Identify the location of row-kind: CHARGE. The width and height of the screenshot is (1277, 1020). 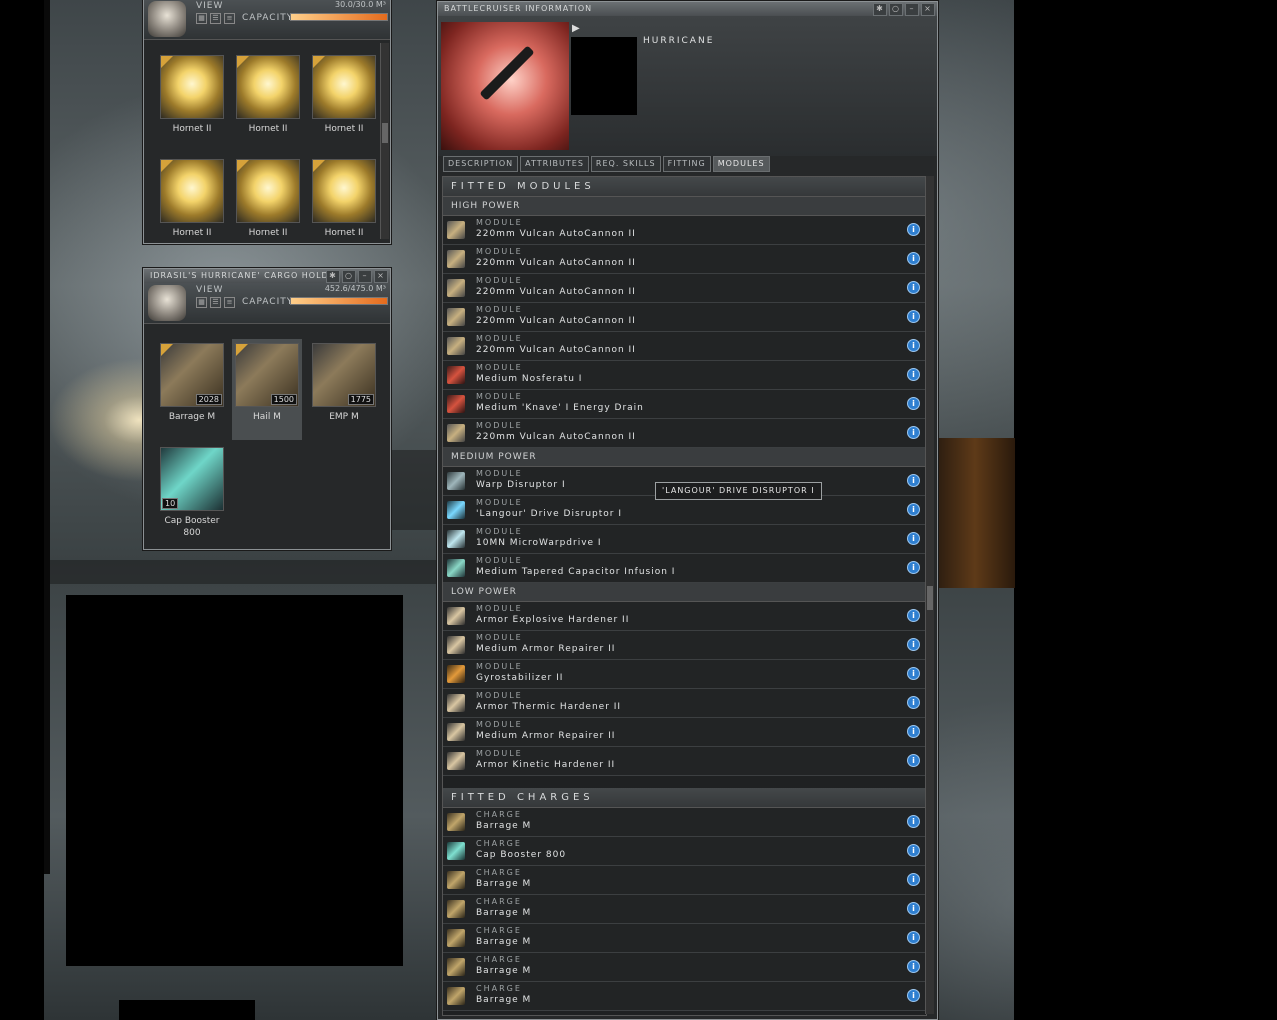
(499, 872).